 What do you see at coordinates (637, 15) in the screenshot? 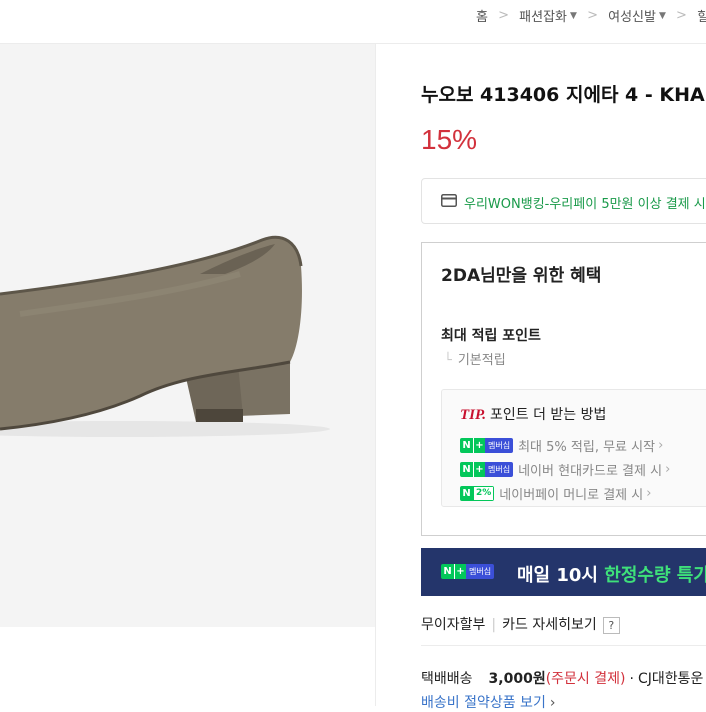
I see `breadcrumb-category-womens-shoes: 여성신발 ▼` at bounding box center [637, 15].